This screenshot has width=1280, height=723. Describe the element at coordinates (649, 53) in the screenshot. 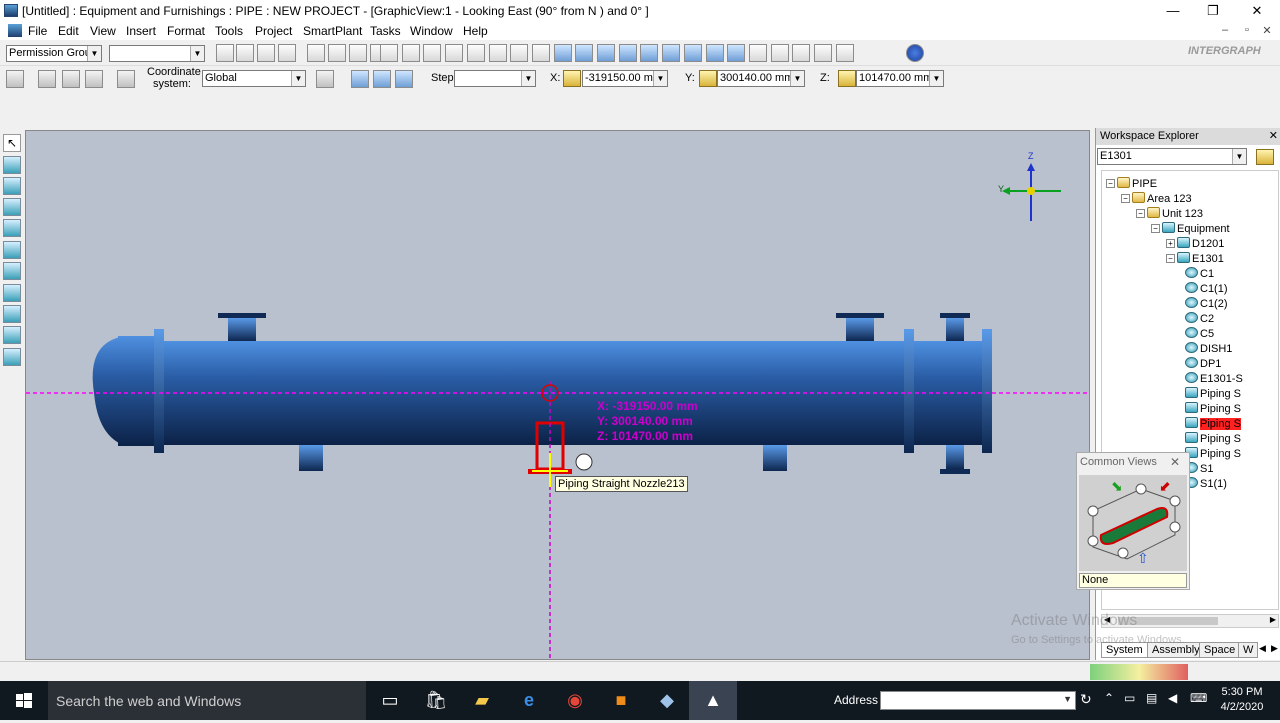

I see `view-cube-icon` at that location.